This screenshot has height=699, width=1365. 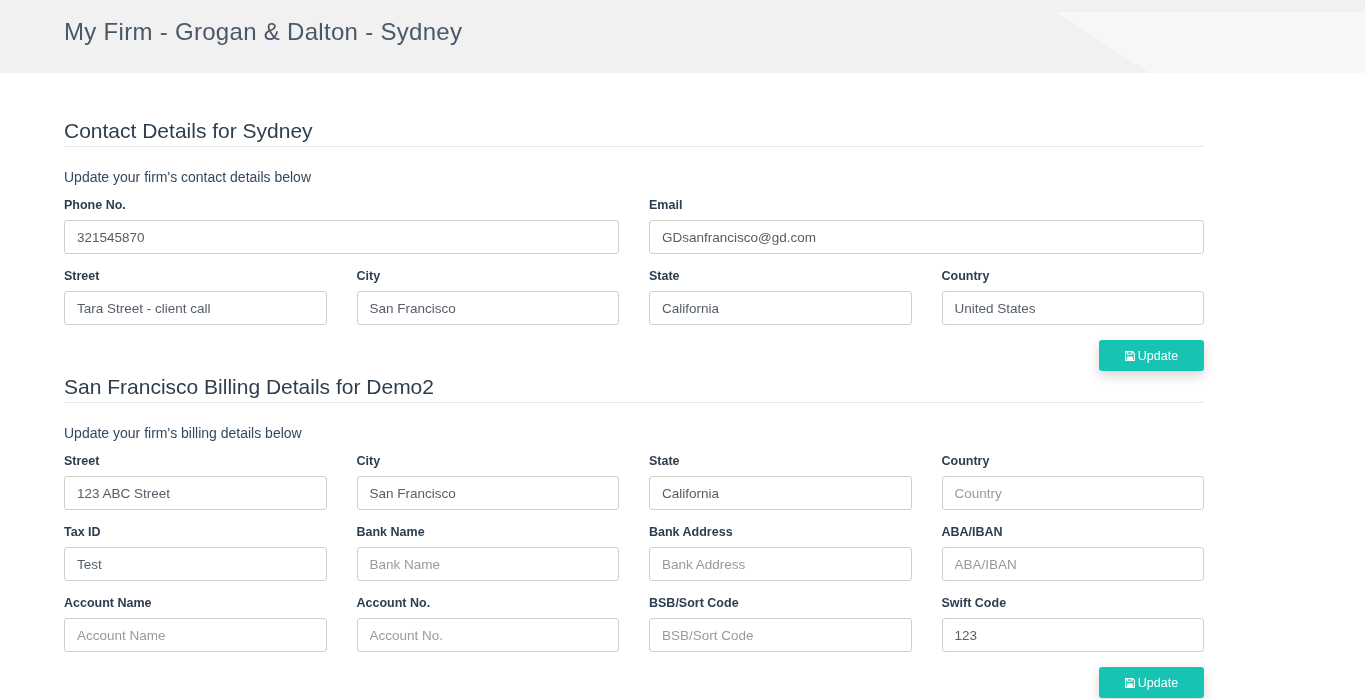 What do you see at coordinates (634, 389) in the screenshot?
I see `section-heading: San Francisco Billing Details for Demo2` at bounding box center [634, 389].